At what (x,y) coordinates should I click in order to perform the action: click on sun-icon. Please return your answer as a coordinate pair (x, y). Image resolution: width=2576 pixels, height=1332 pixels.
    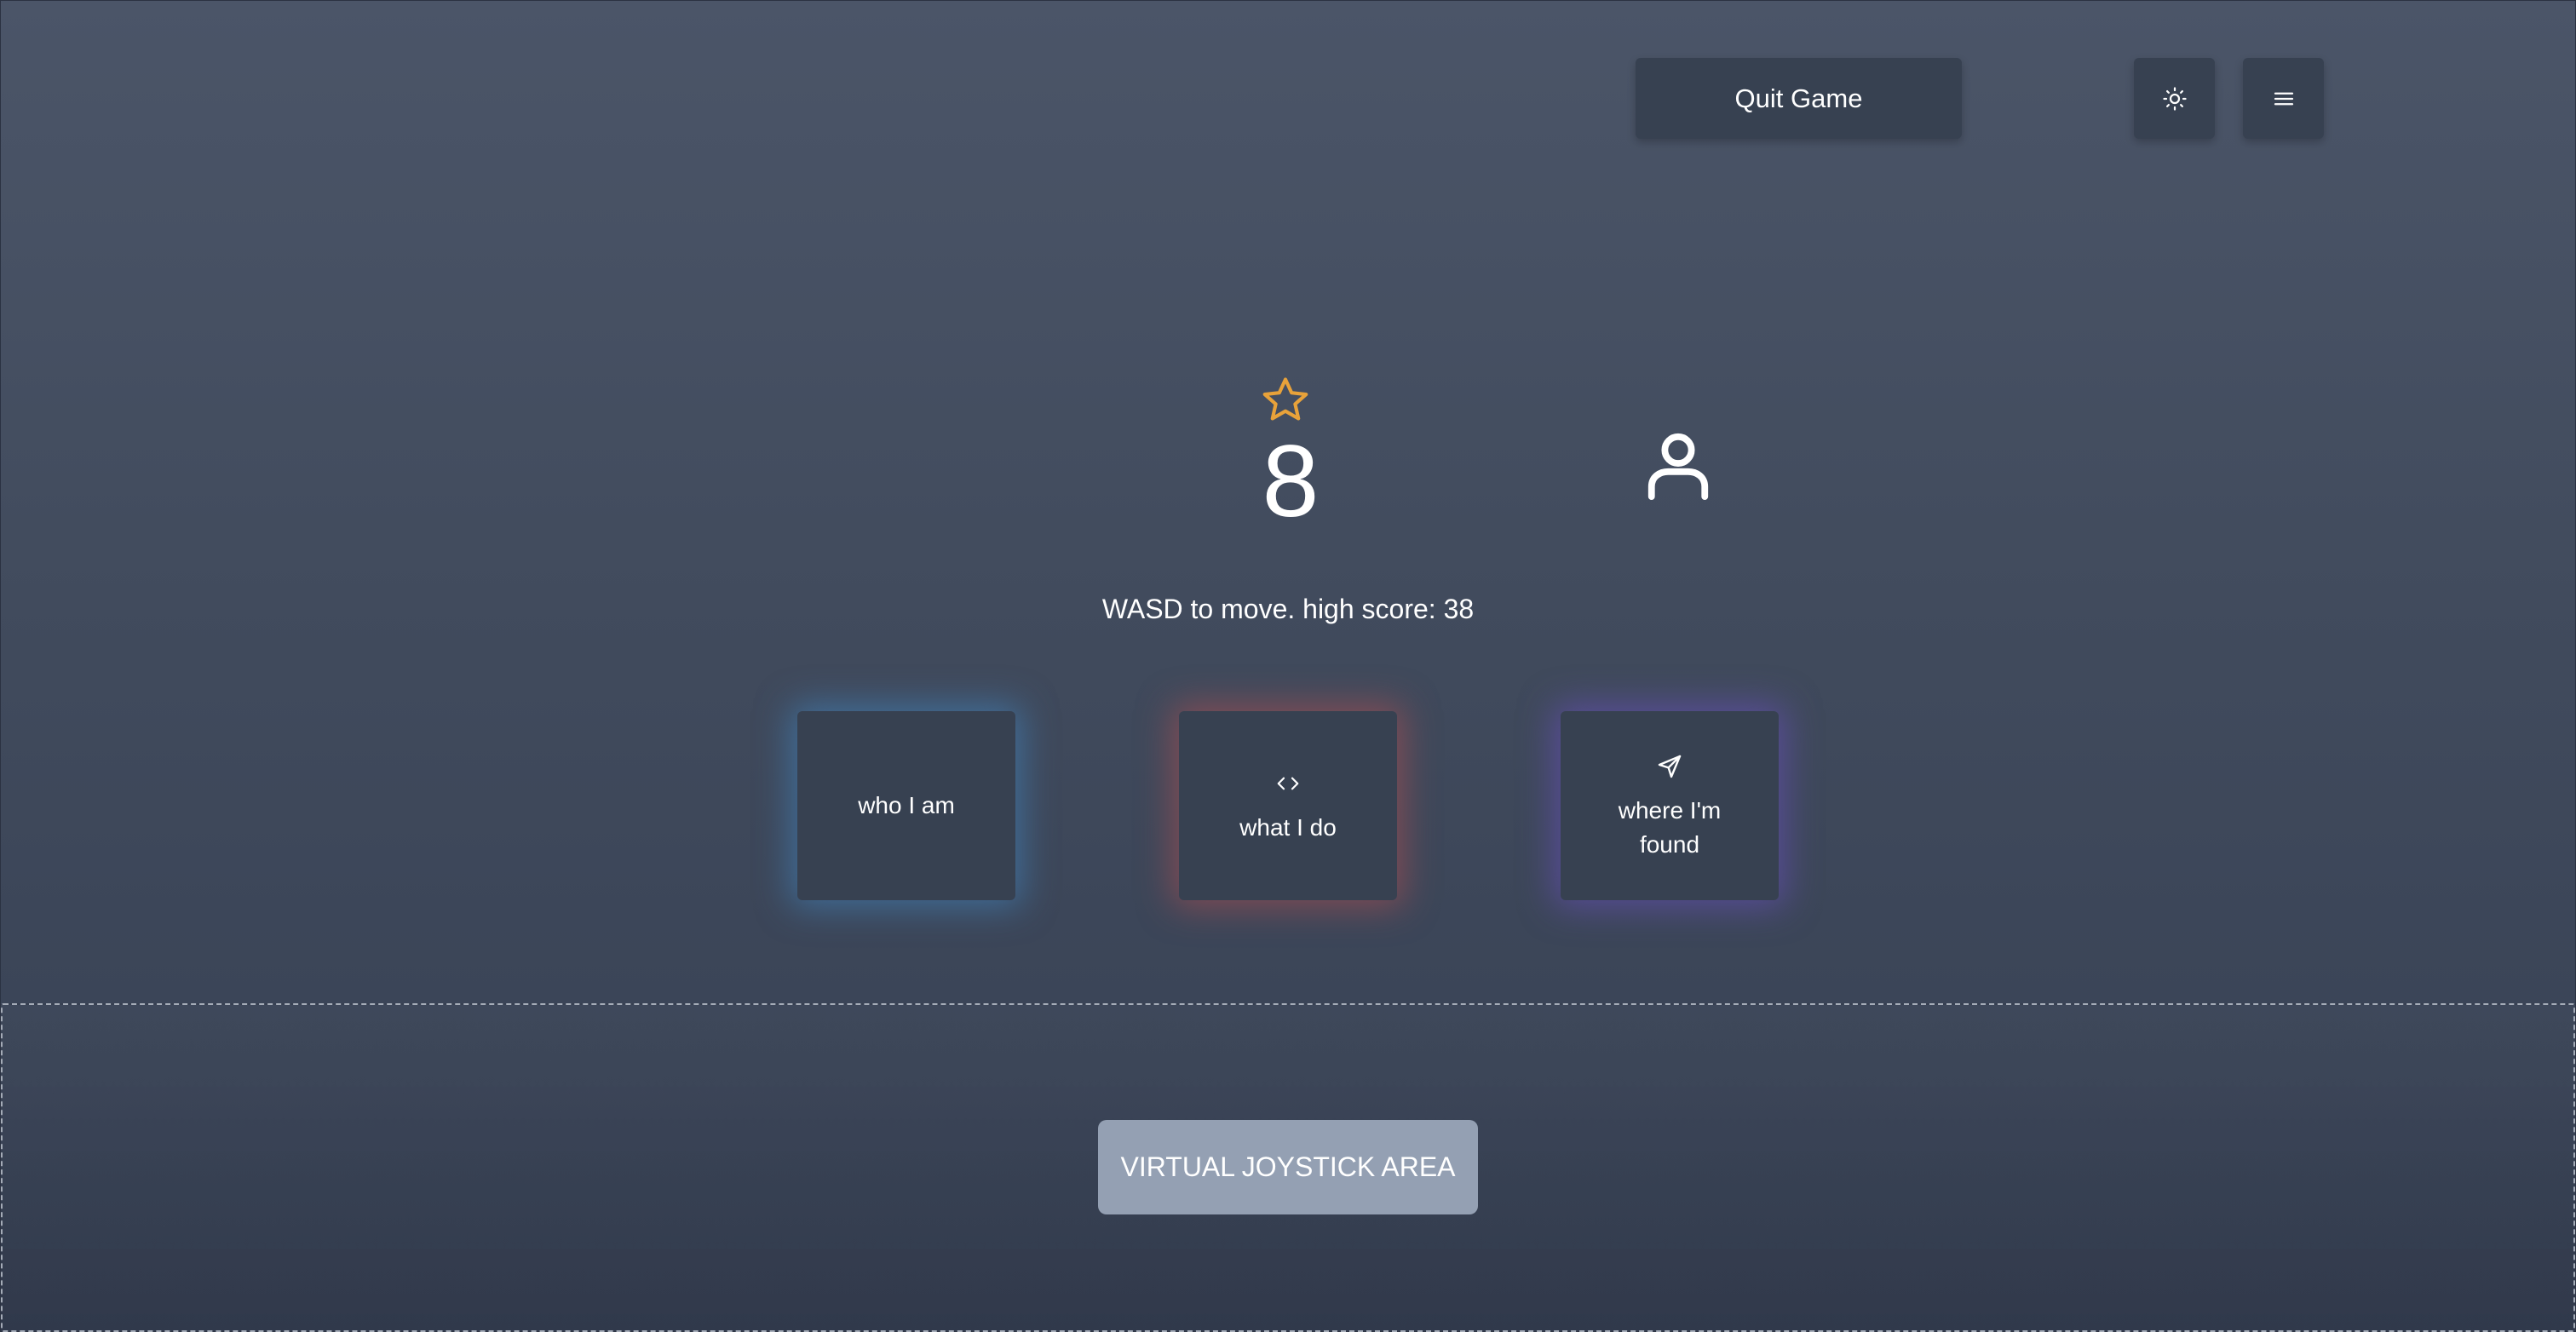
    Looking at the image, I should click on (2174, 98).